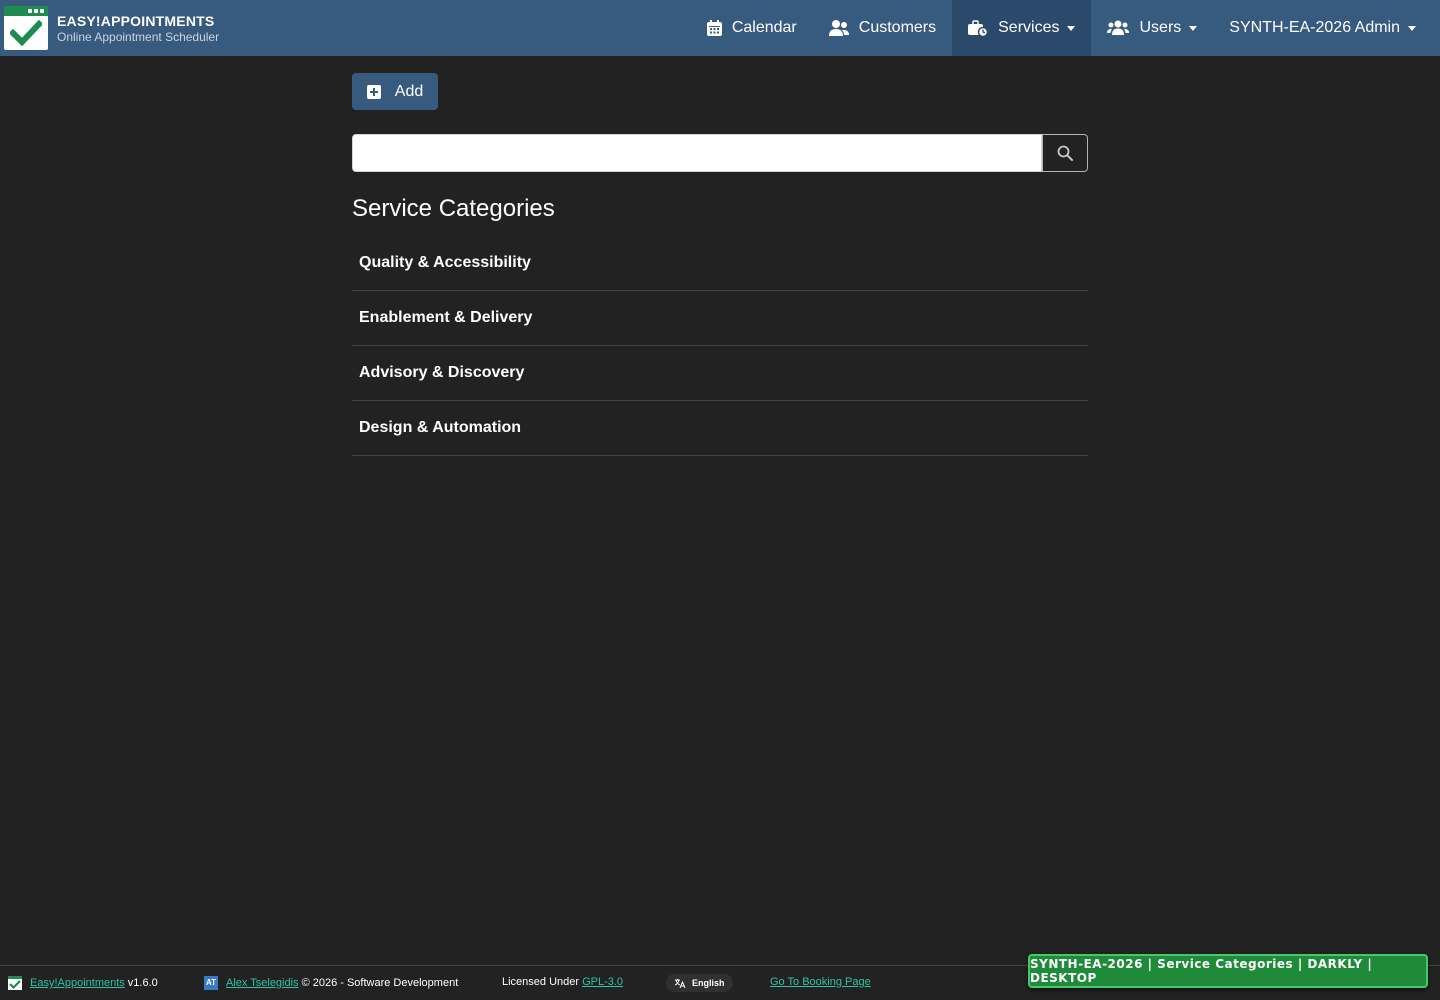 The height and width of the screenshot is (1000, 1440). I want to click on nav-account-menu: SYNTH-EA-2026 Admin, so click(1326, 28).